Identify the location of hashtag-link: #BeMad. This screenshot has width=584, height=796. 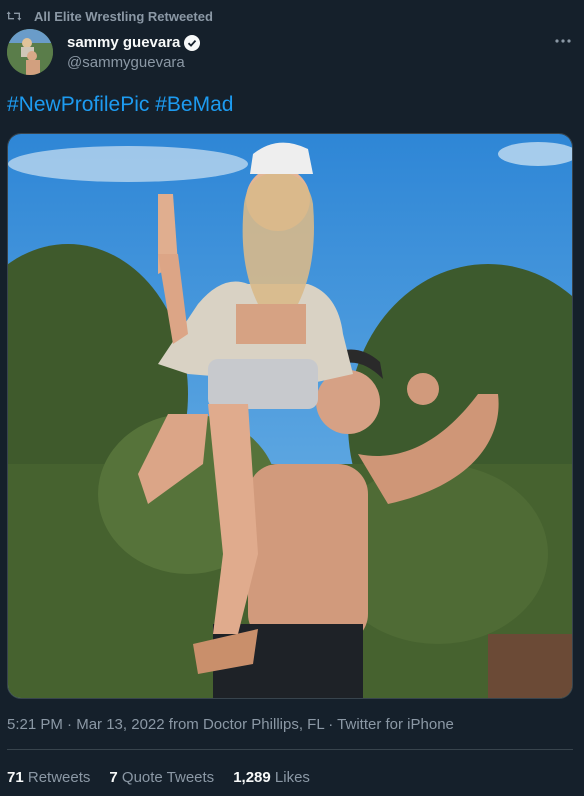
(194, 104).